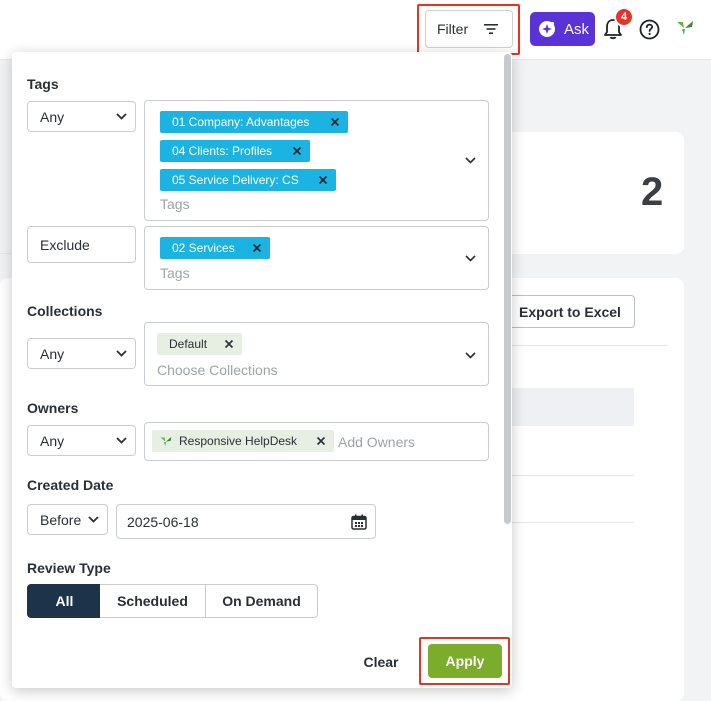  I want to click on ai-sparkle-icon, so click(547, 29).